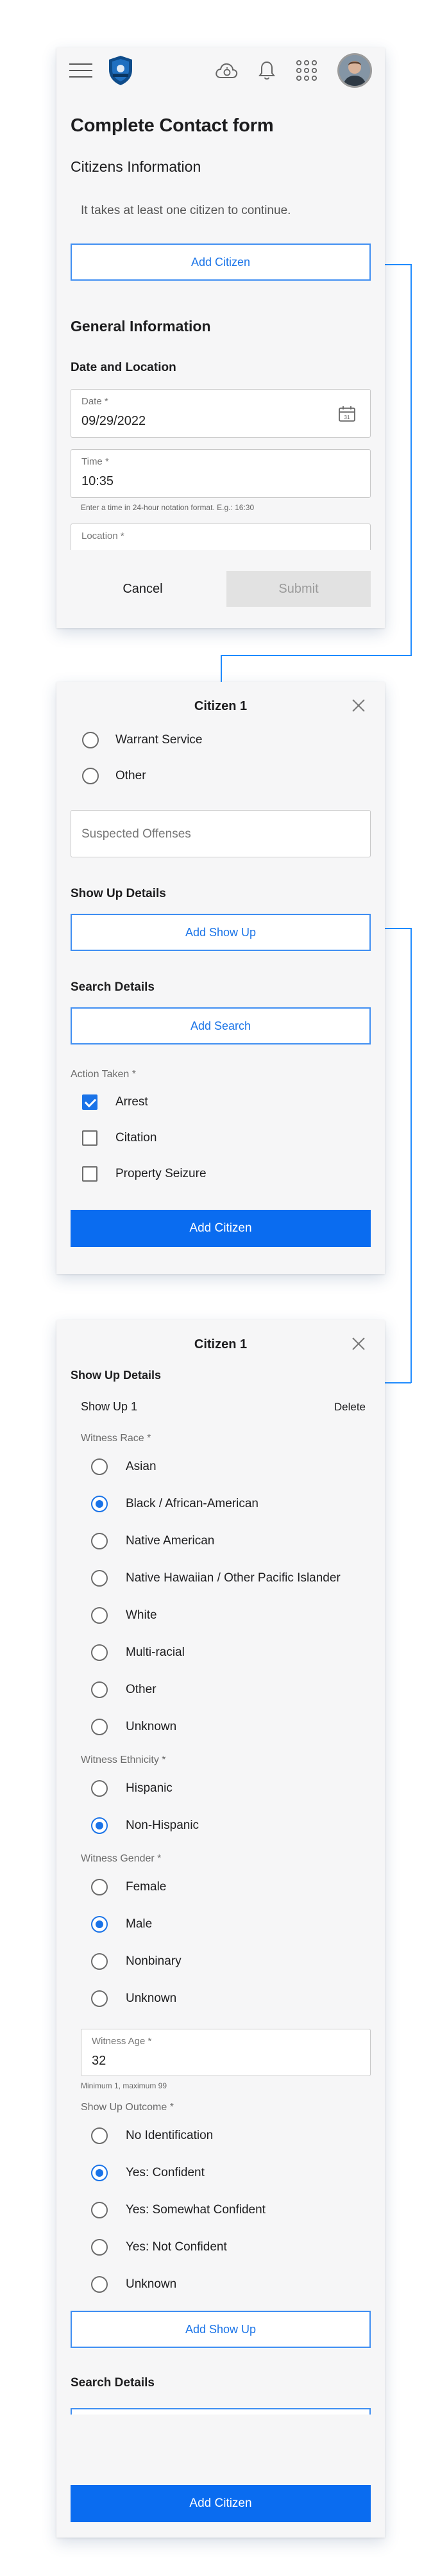 This screenshot has width=440, height=2576. Describe the element at coordinates (136, 1137) in the screenshot. I see `action-option-label: Citation` at that location.